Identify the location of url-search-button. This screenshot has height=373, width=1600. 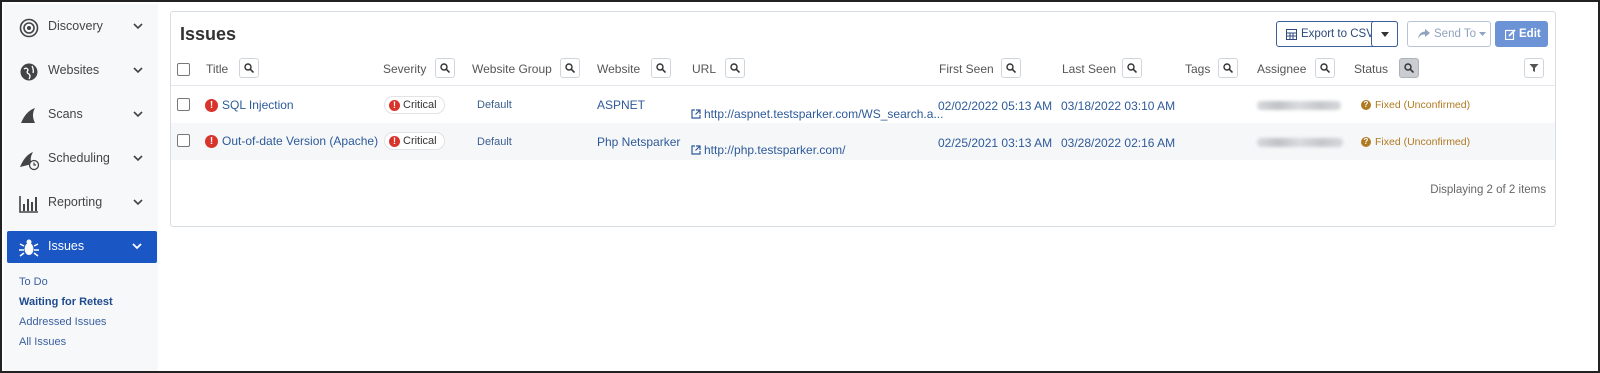
(735, 68).